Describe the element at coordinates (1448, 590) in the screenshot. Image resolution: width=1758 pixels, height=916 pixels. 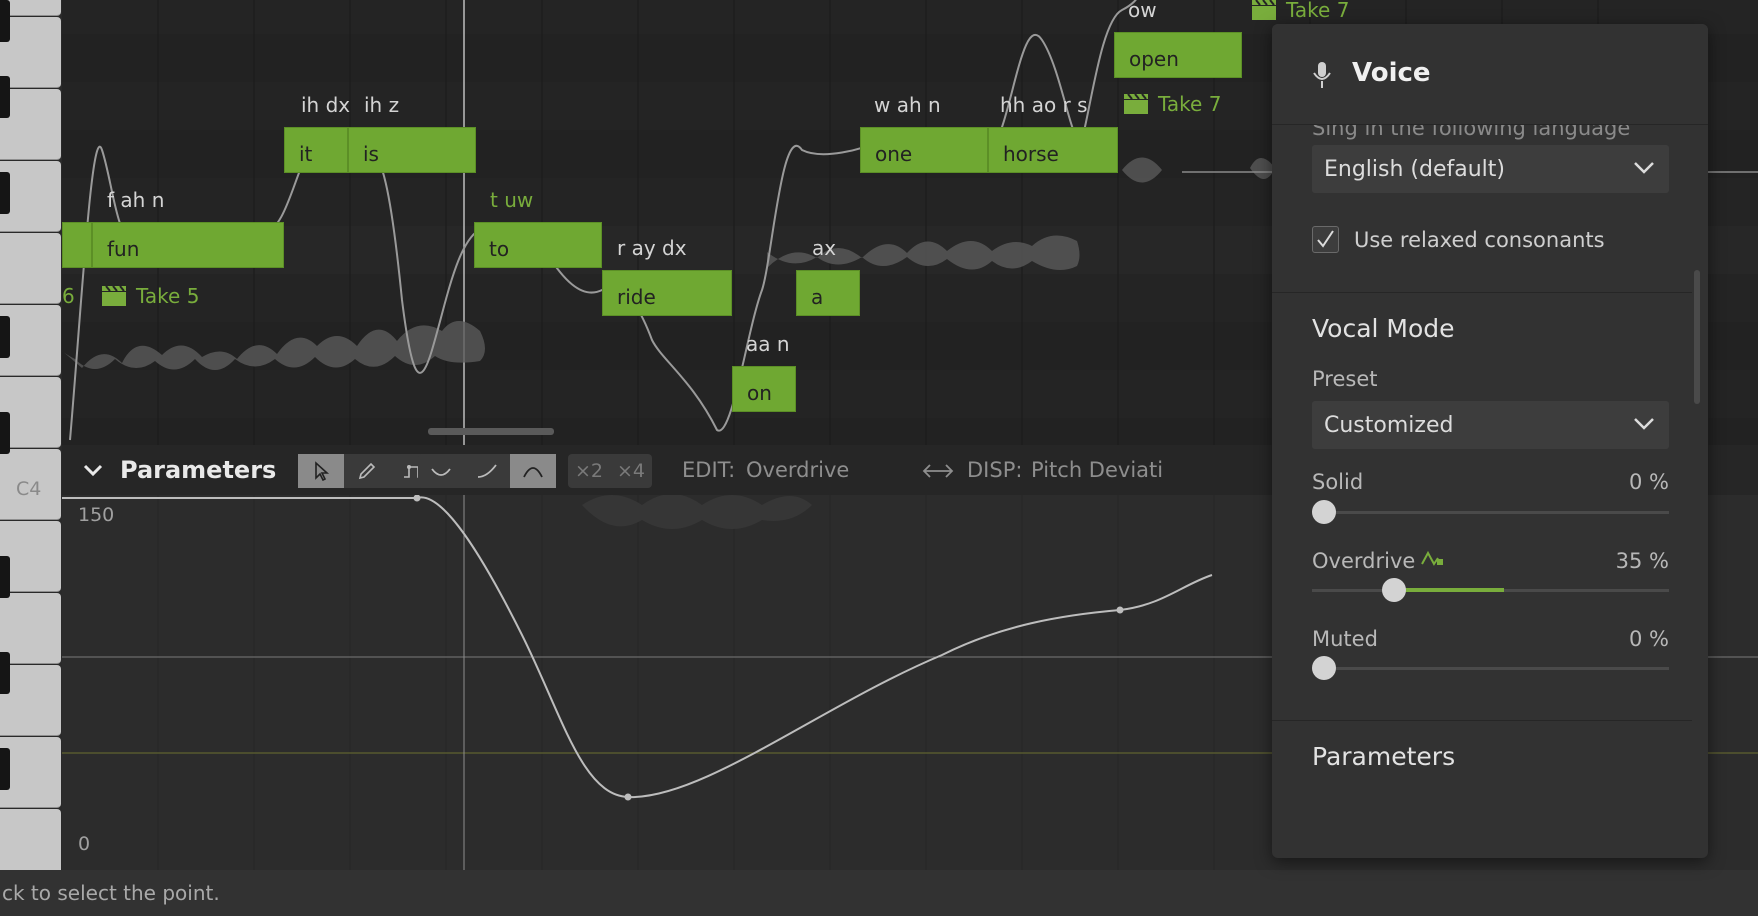
I see `overdrive-slider-fill` at that location.